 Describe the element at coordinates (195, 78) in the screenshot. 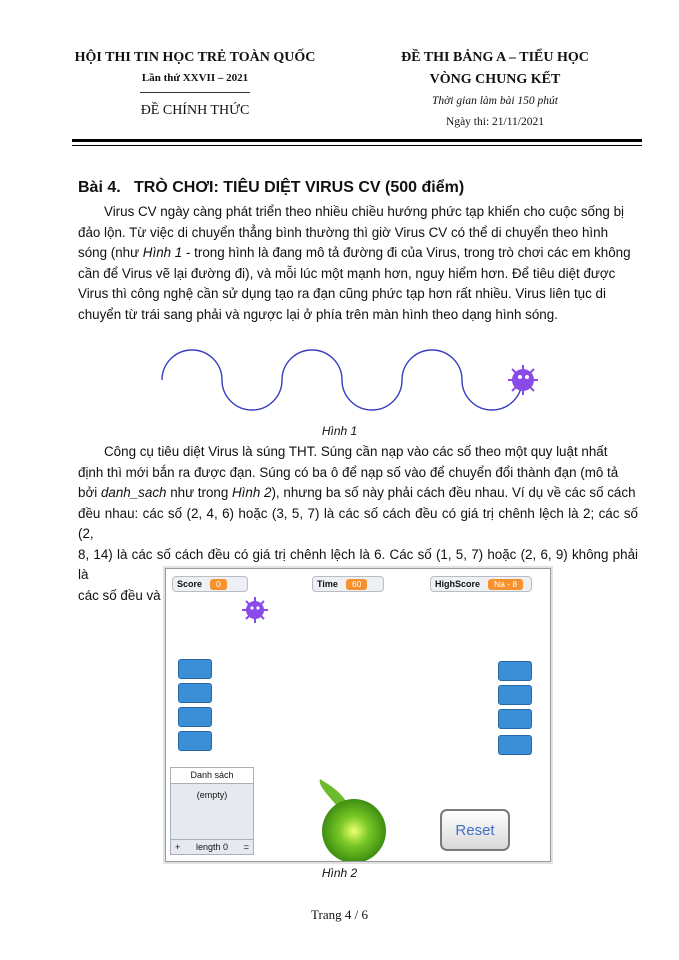

I see `contest-edition: Lần thứ XXVII – 2021` at that location.